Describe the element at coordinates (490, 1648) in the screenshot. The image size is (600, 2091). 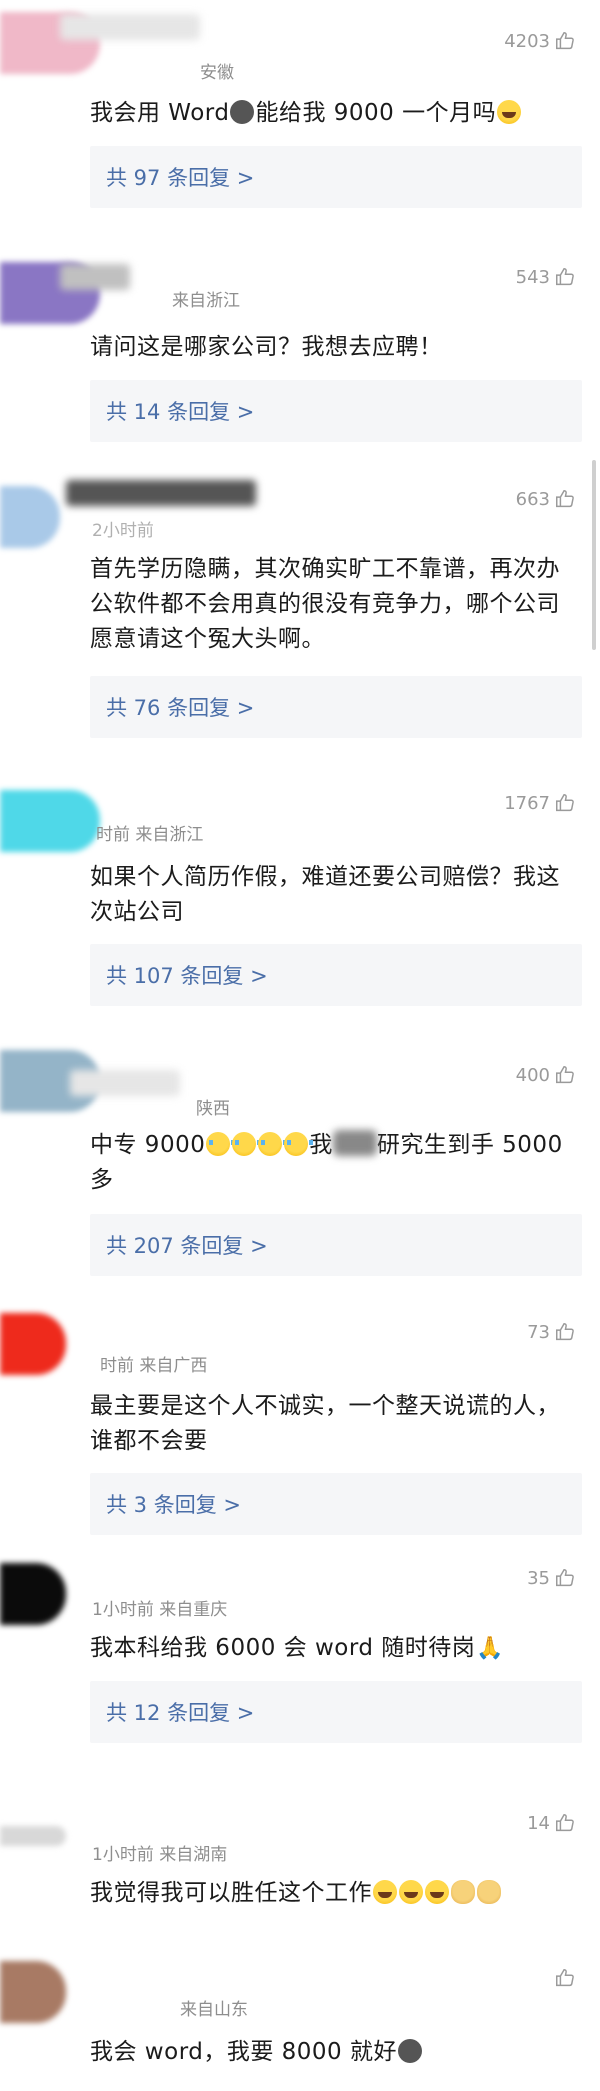
I see `praying-hands-icon: 🙏` at that location.